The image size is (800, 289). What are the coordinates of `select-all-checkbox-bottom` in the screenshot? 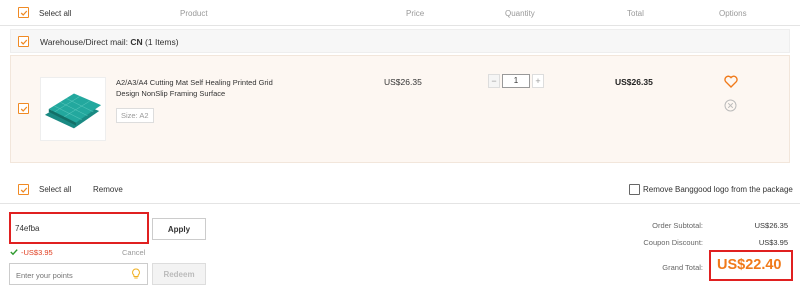 It's located at (23, 189).